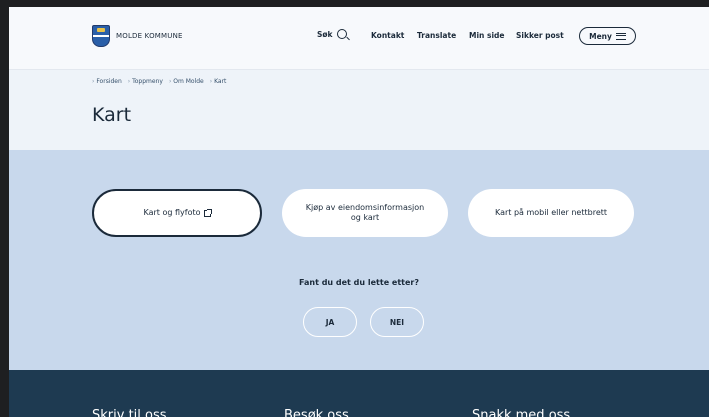 The width and height of the screenshot is (709, 417). I want to click on link-card-kart-og-flyfoto: Kart og flyfoto, so click(177, 213).